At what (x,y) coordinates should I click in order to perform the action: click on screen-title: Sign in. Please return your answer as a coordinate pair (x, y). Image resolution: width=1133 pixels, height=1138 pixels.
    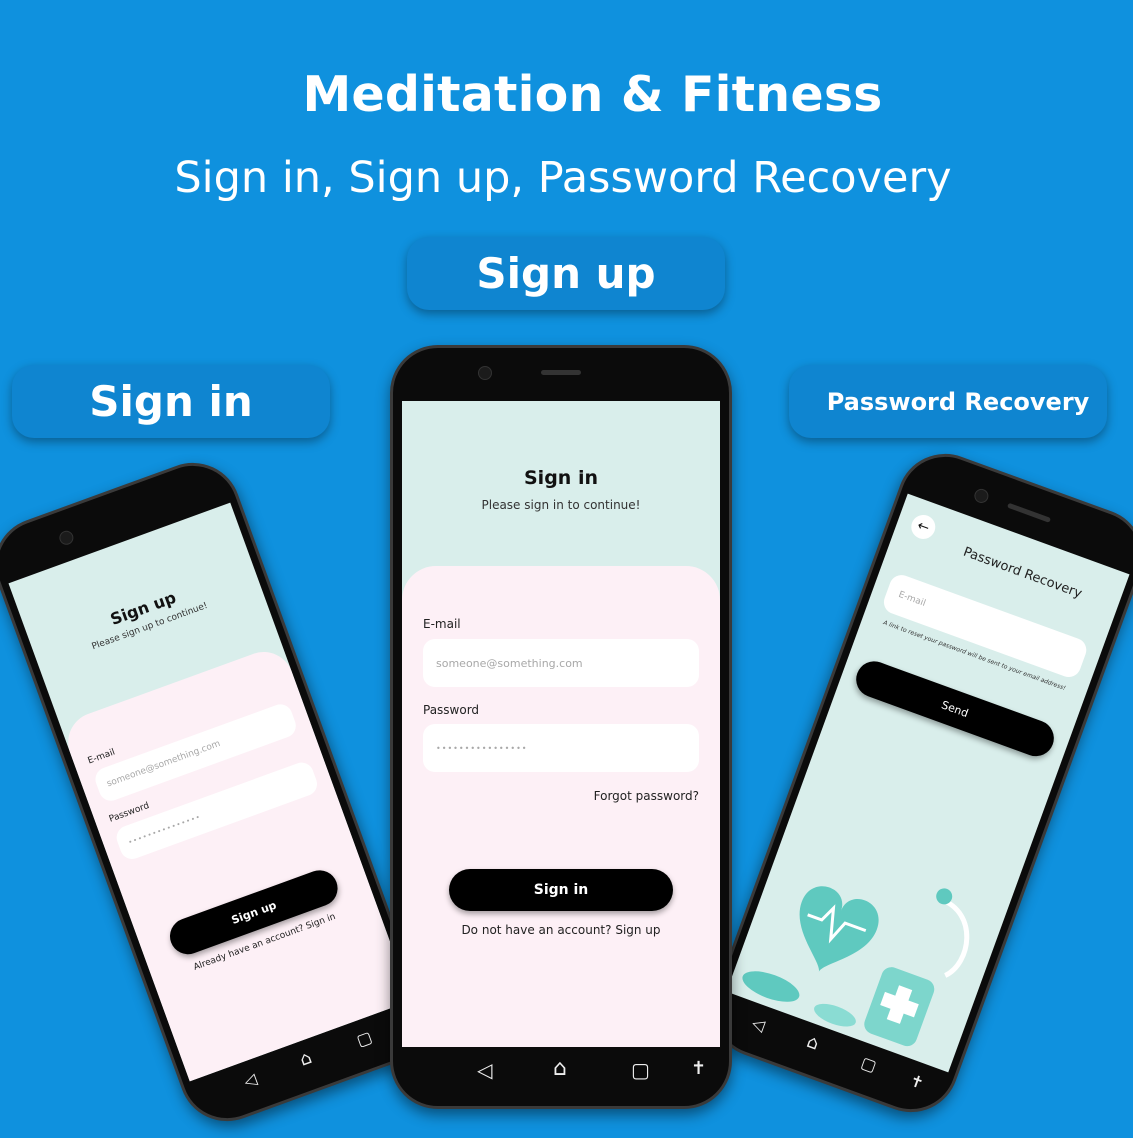
    Looking at the image, I should click on (561, 478).